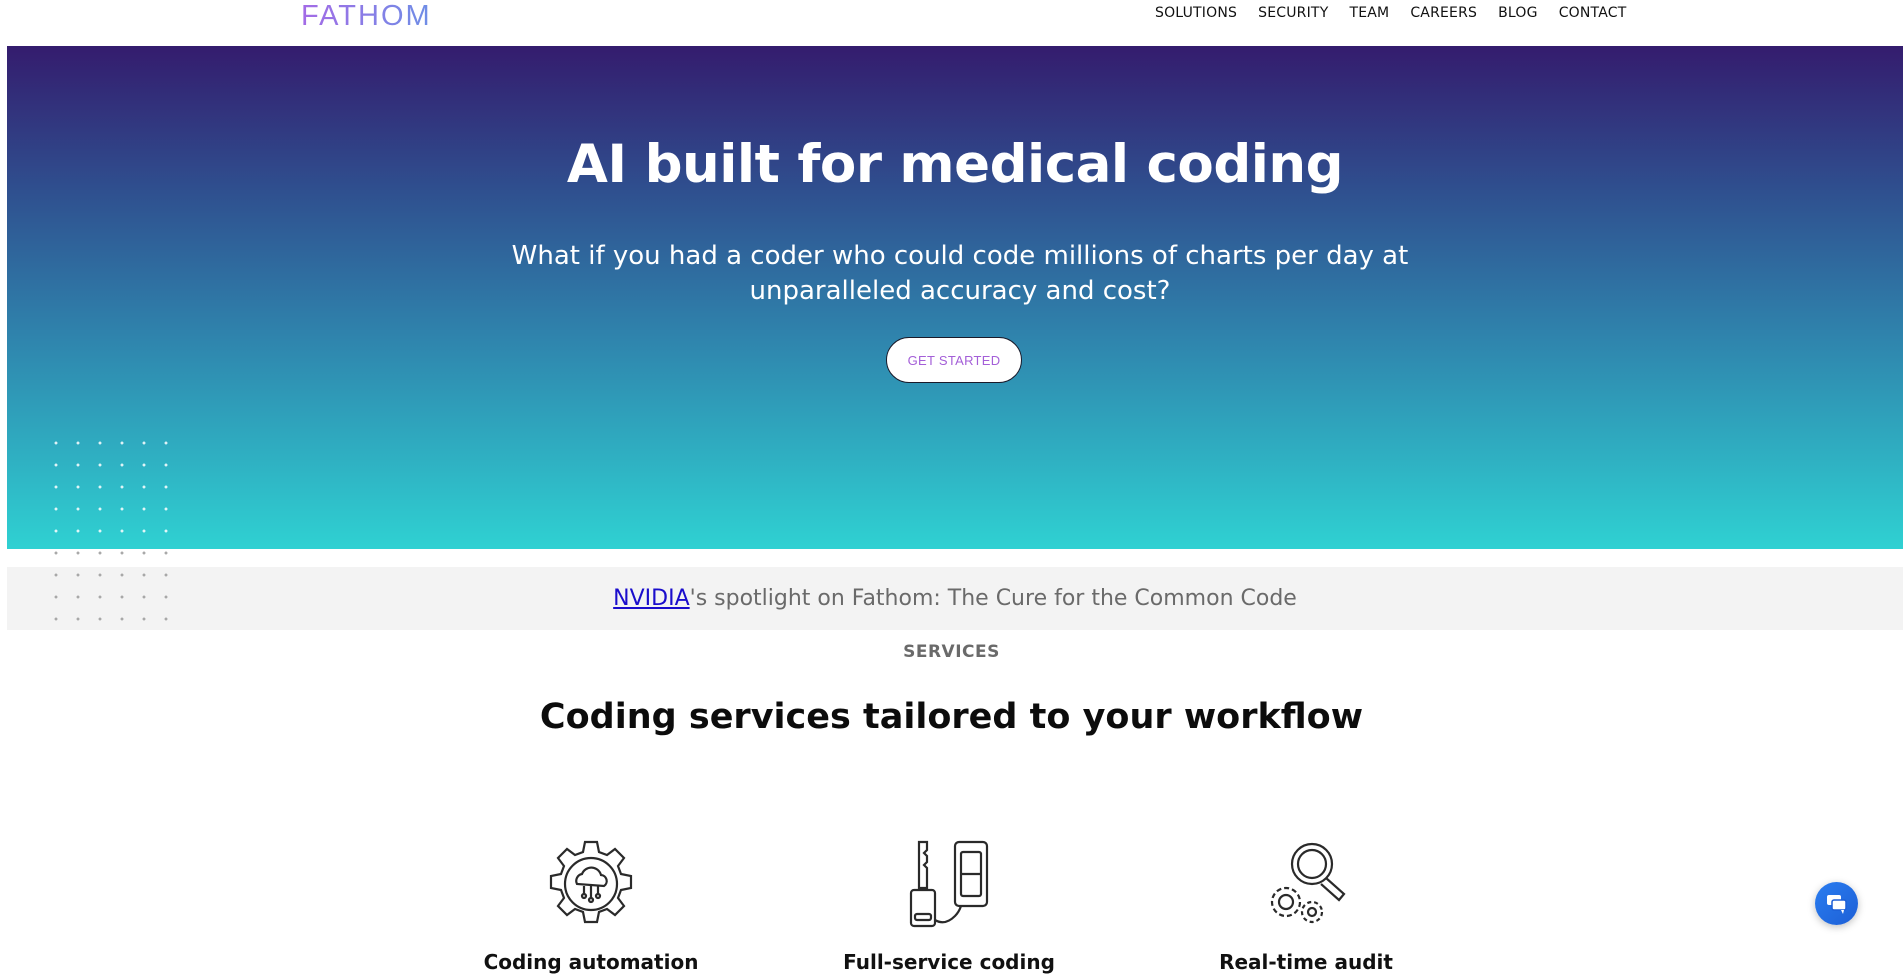  Describe the element at coordinates (949, 962) in the screenshot. I see `service-label: Full-service coding` at that location.